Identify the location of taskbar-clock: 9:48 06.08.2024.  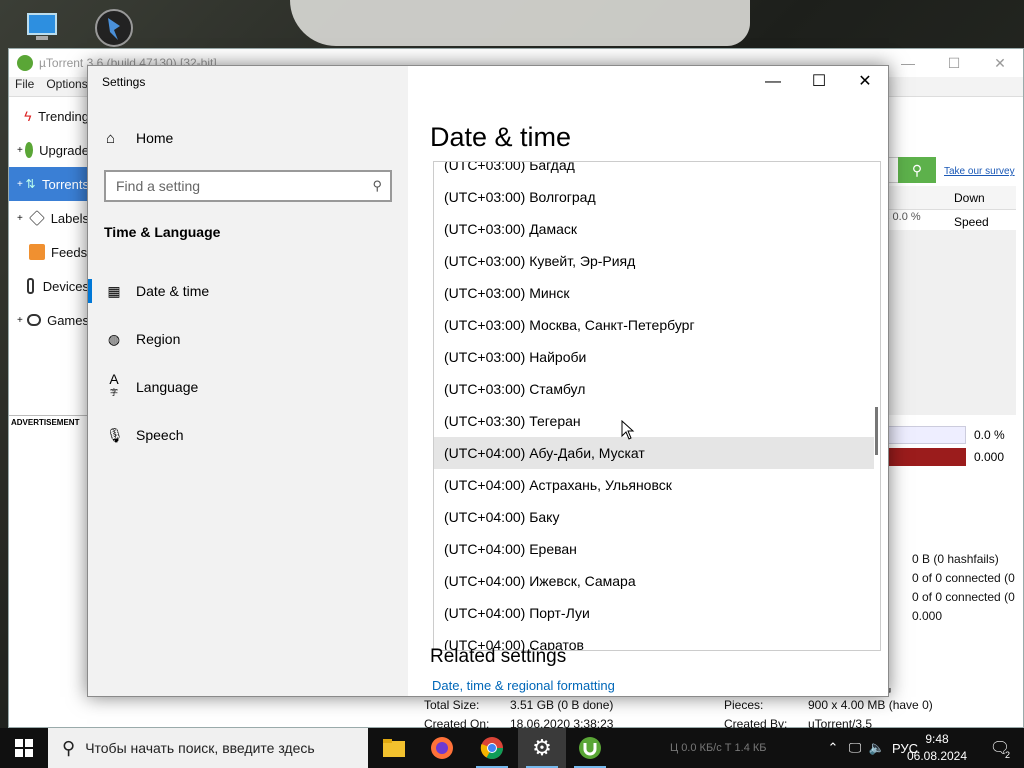
(937, 748).